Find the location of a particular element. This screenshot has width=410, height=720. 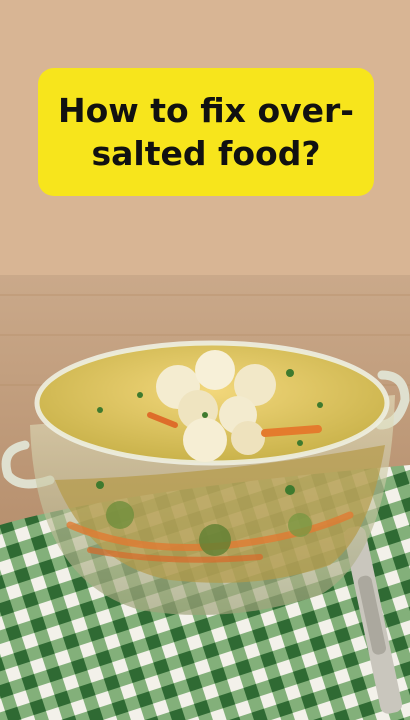

caption-title: How to fix over-salted food? is located at coordinates (206, 132).